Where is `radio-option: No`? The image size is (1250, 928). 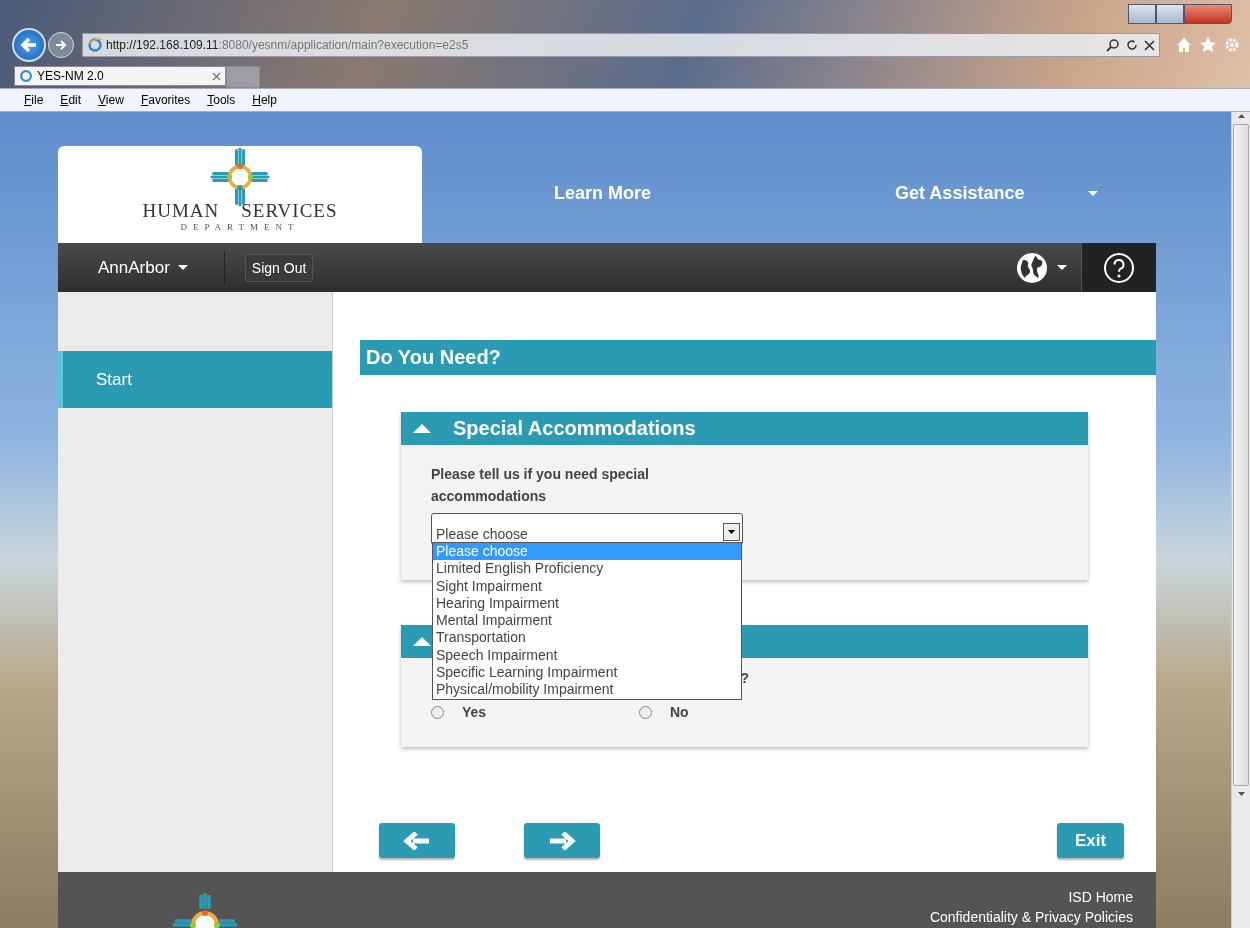 radio-option: No is located at coordinates (743, 712).